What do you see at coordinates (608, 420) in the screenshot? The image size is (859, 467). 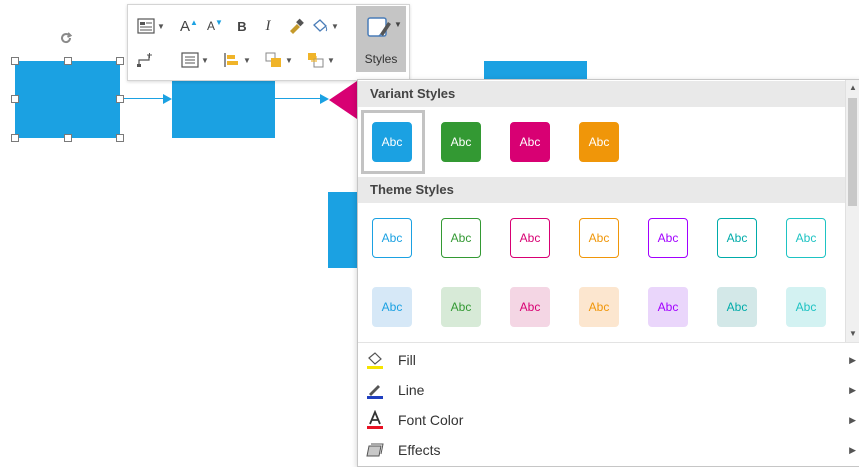 I see `menu-item-font-color: Font Color ▶` at bounding box center [608, 420].